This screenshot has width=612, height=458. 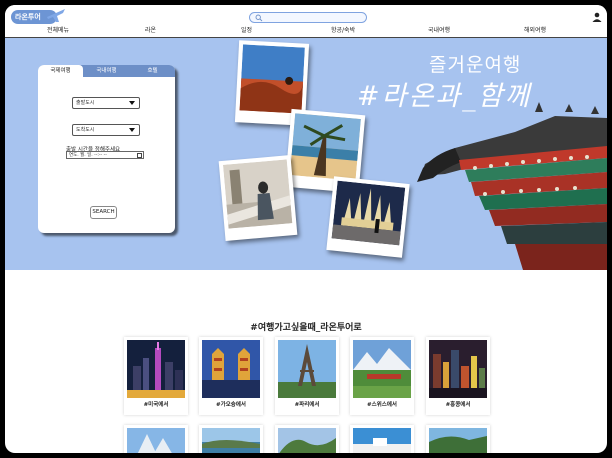 I want to click on destination-label: #가오슝에서, so click(x=231, y=405).